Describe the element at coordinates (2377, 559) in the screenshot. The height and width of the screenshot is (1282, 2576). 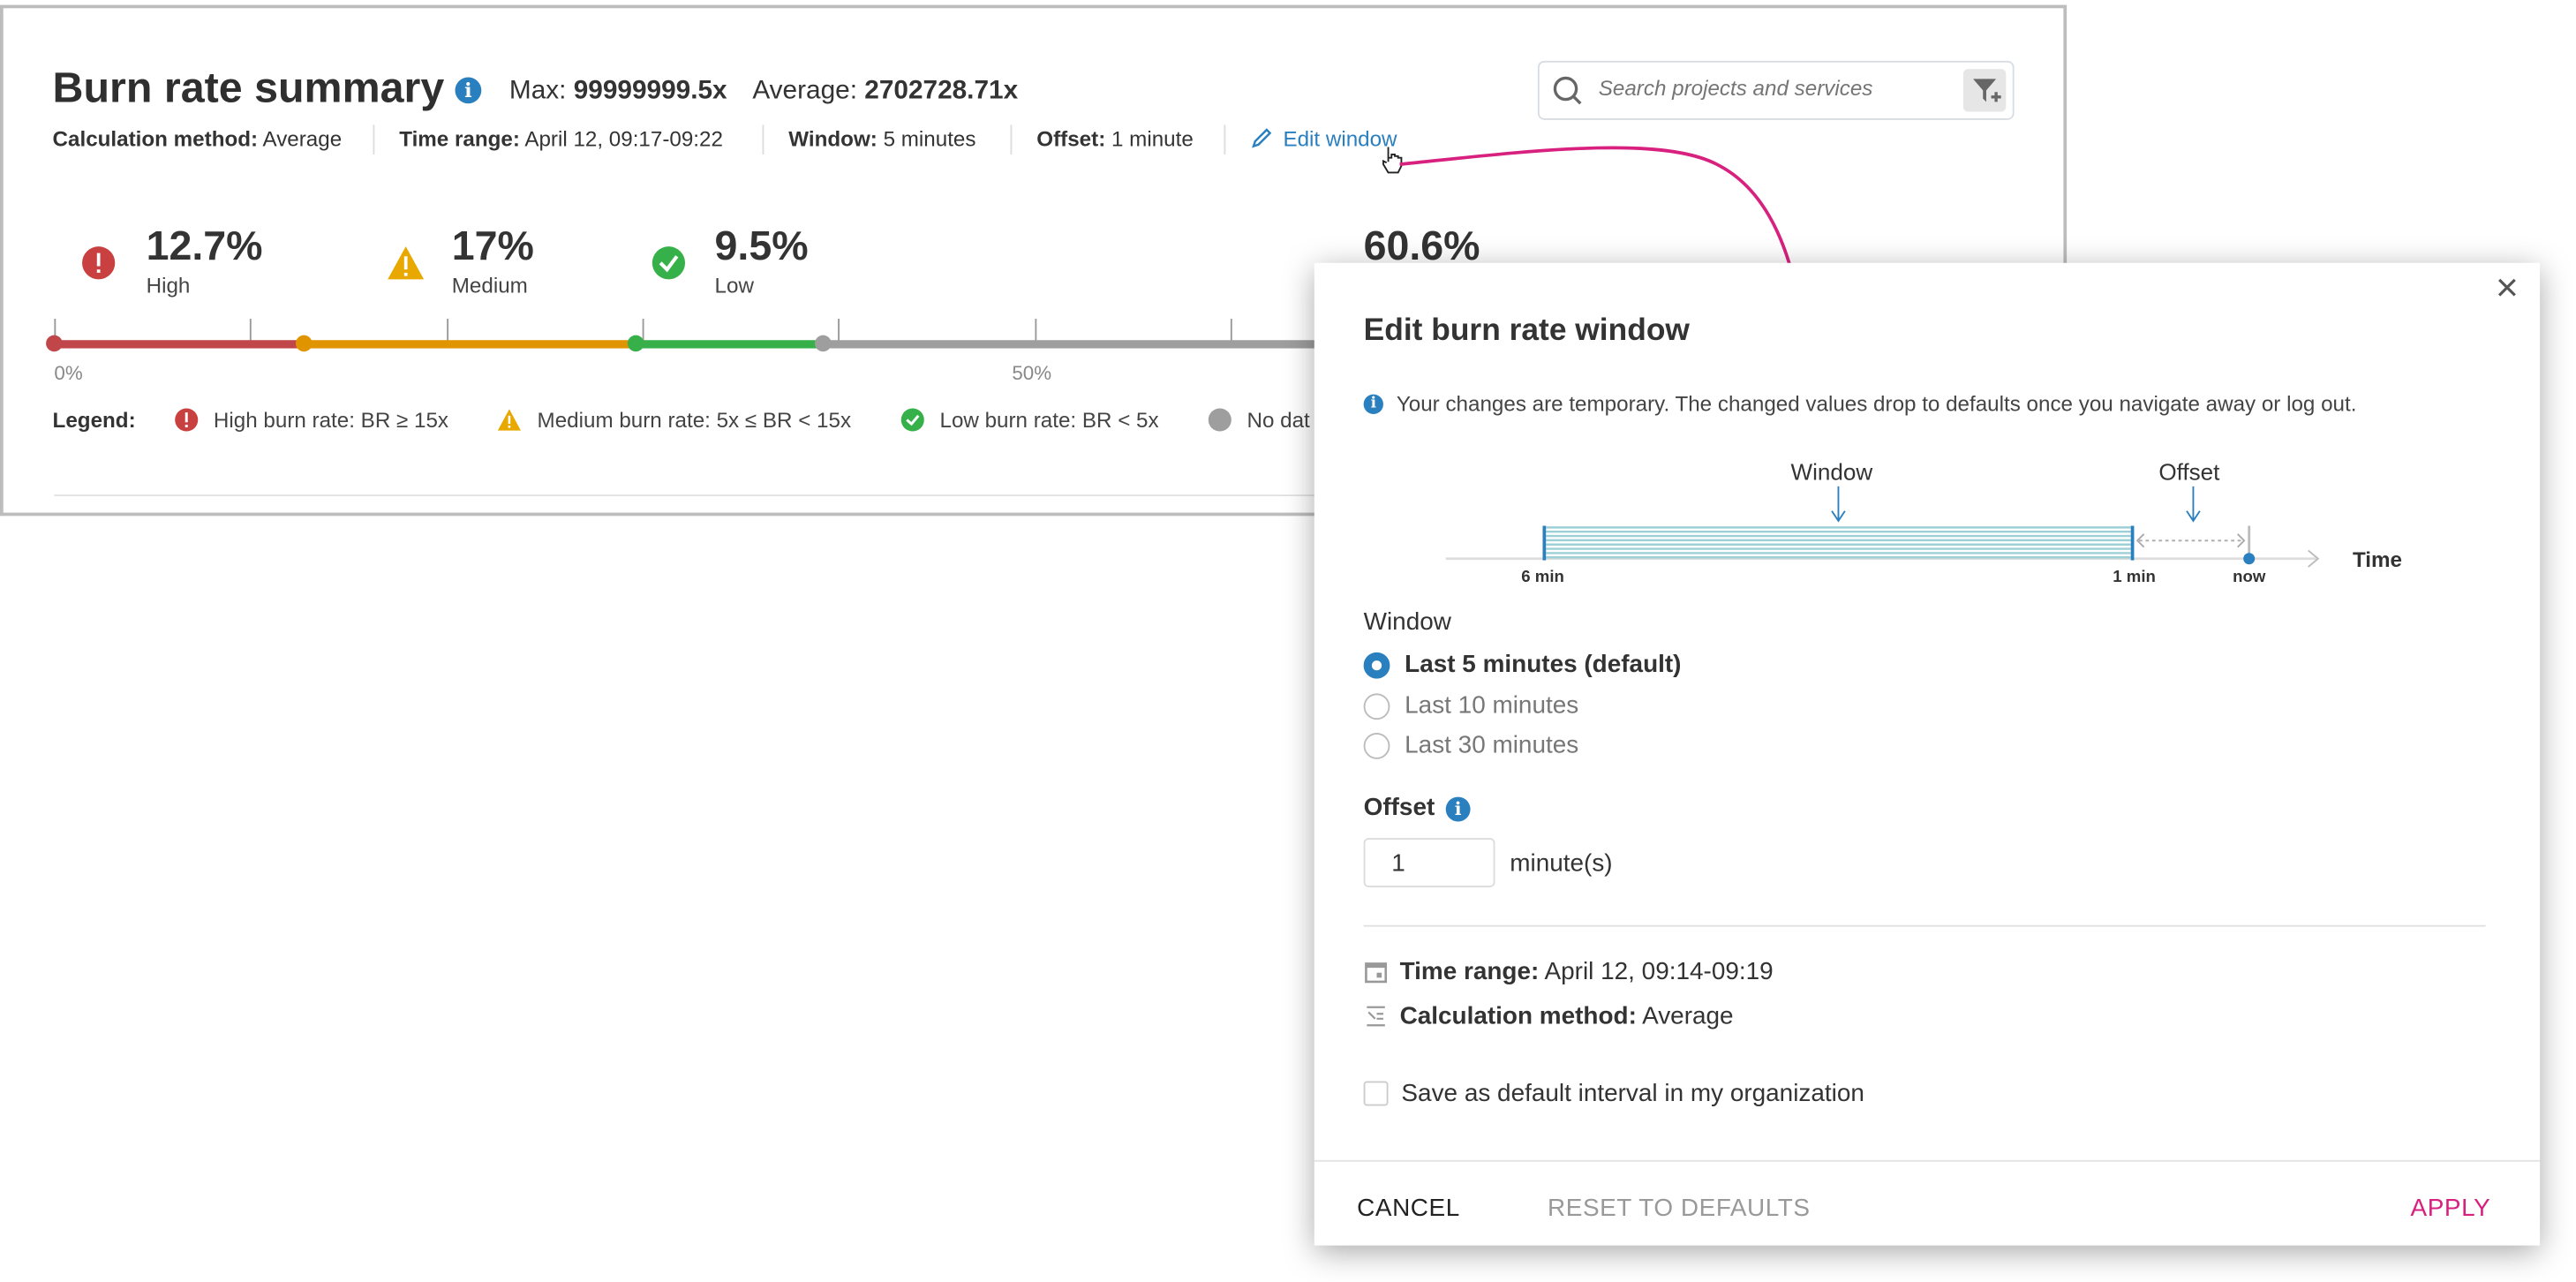
I see `diagram-time-label: Time` at that location.